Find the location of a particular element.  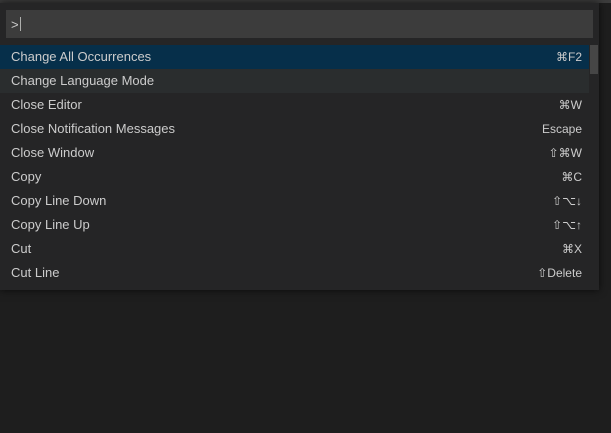

command-item-close-window: Close Window ⇧⌘W is located at coordinates (294, 153).